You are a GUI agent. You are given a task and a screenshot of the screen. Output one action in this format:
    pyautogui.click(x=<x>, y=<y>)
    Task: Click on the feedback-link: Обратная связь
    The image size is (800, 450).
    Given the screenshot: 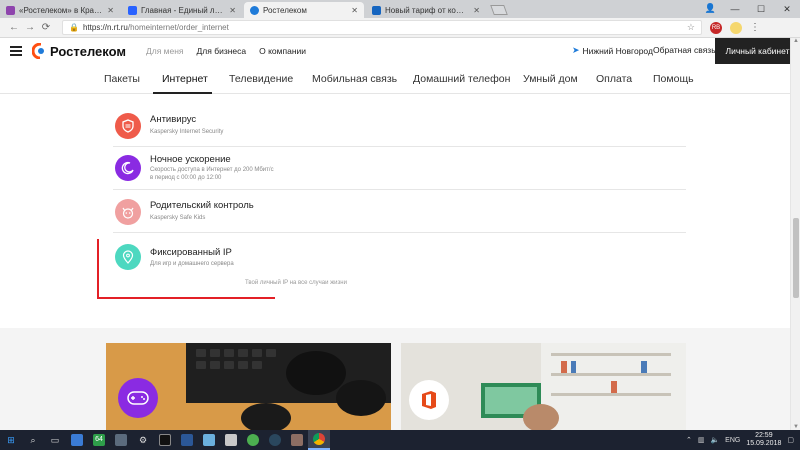 What is the action you would take?
    pyautogui.click(x=684, y=50)
    